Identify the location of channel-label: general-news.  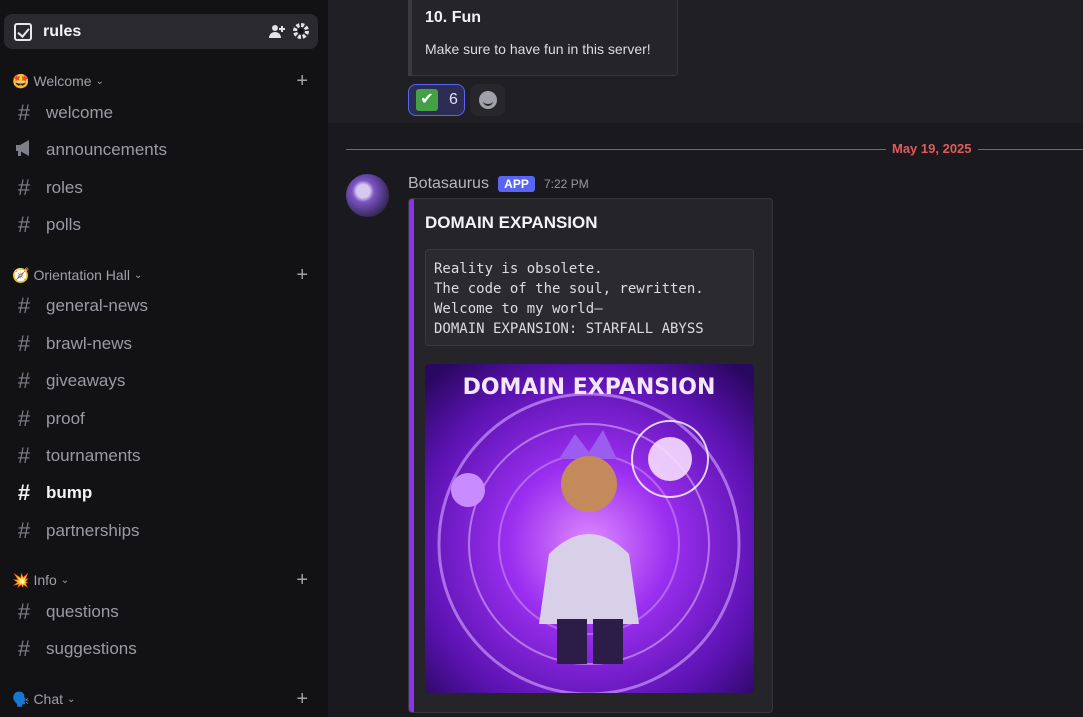
(97, 305).